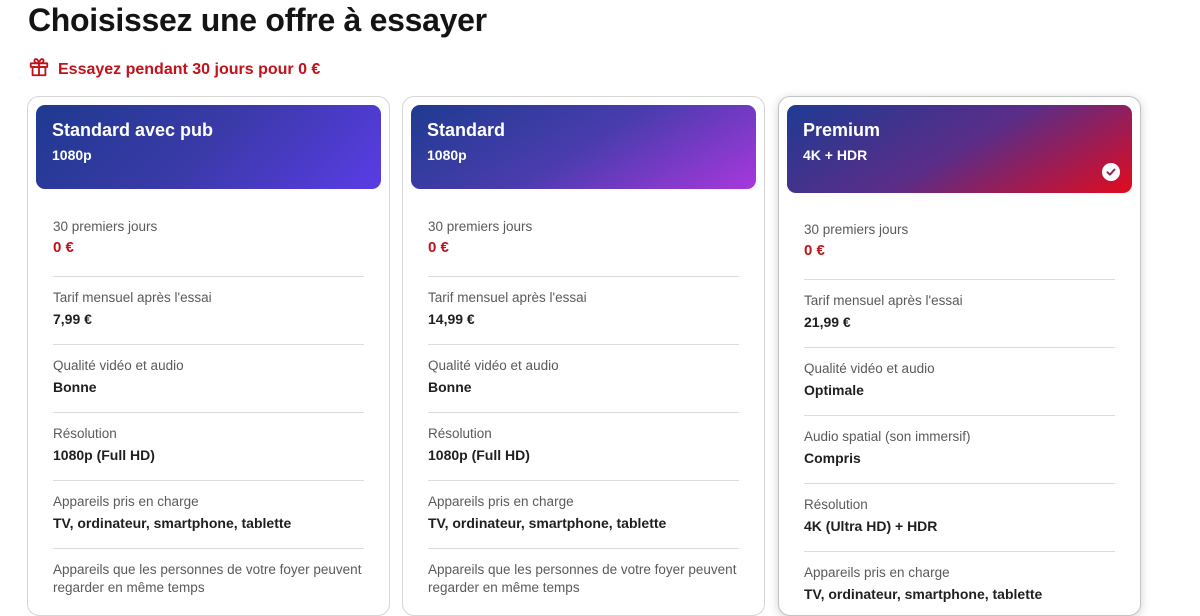 The width and height of the screenshot is (1200, 616). Describe the element at coordinates (39, 69) in the screenshot. I see `gift-icon` at that location.